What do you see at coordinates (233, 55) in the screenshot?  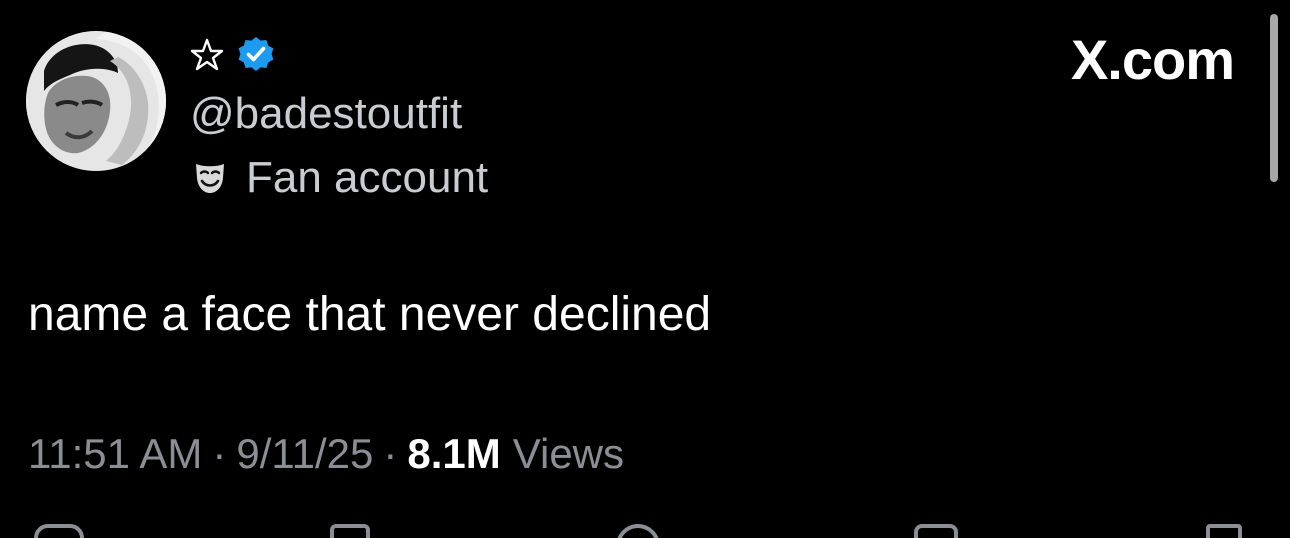 I see `display-name-row` at bounding box center [233, 55].